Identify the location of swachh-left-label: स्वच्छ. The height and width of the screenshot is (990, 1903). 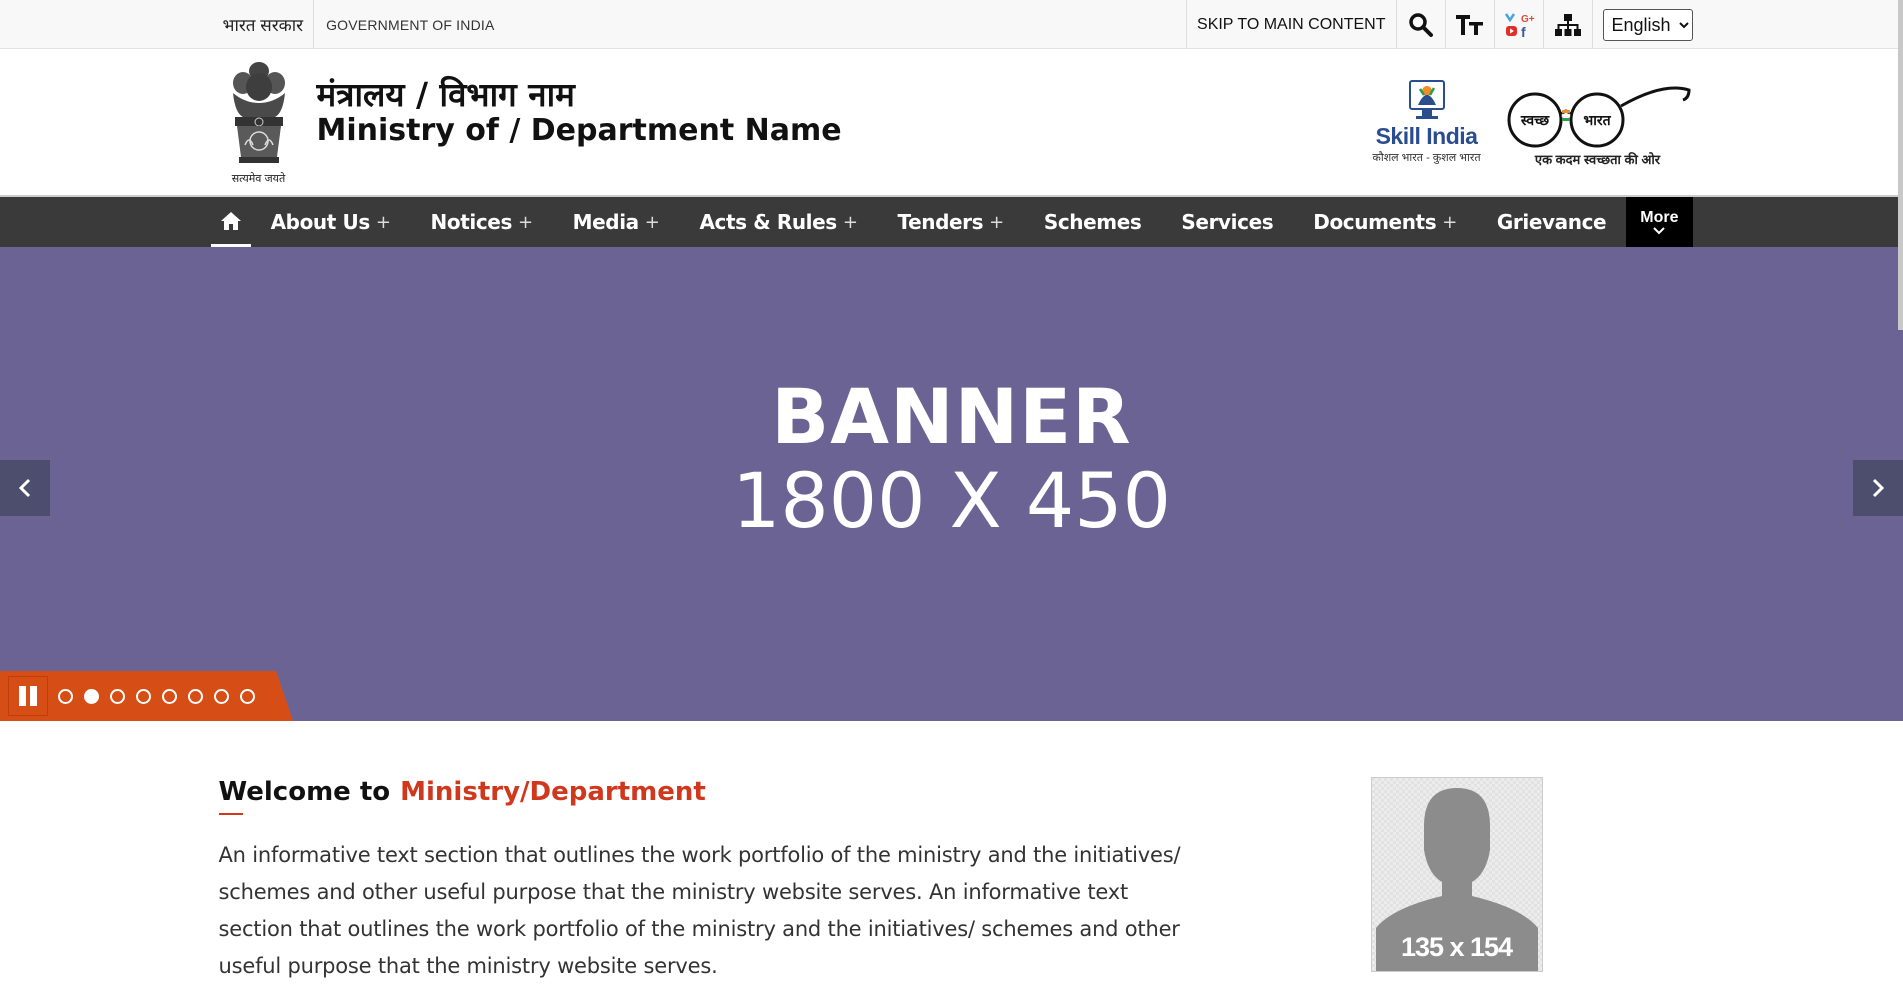
(1534, 121).